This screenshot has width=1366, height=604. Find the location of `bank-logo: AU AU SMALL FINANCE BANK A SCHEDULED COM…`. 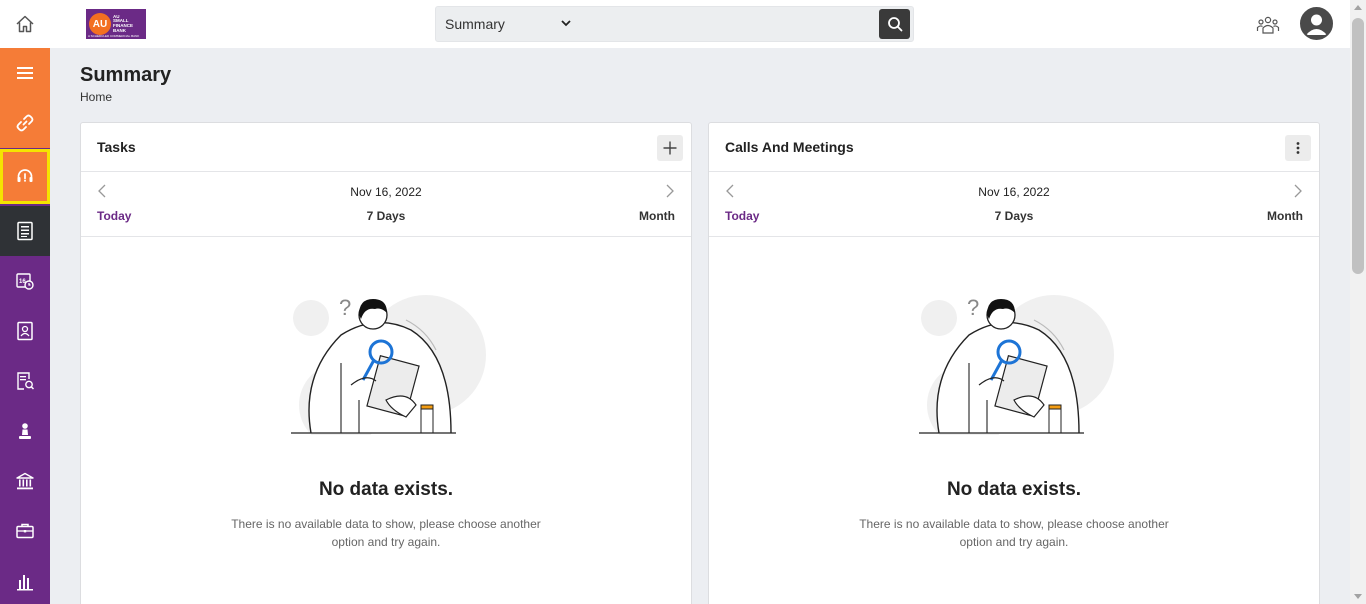

bank-logo: AU AU SMALL FINANCE BANK A SCHEDULED COM… is located at coordinates (116, 24).